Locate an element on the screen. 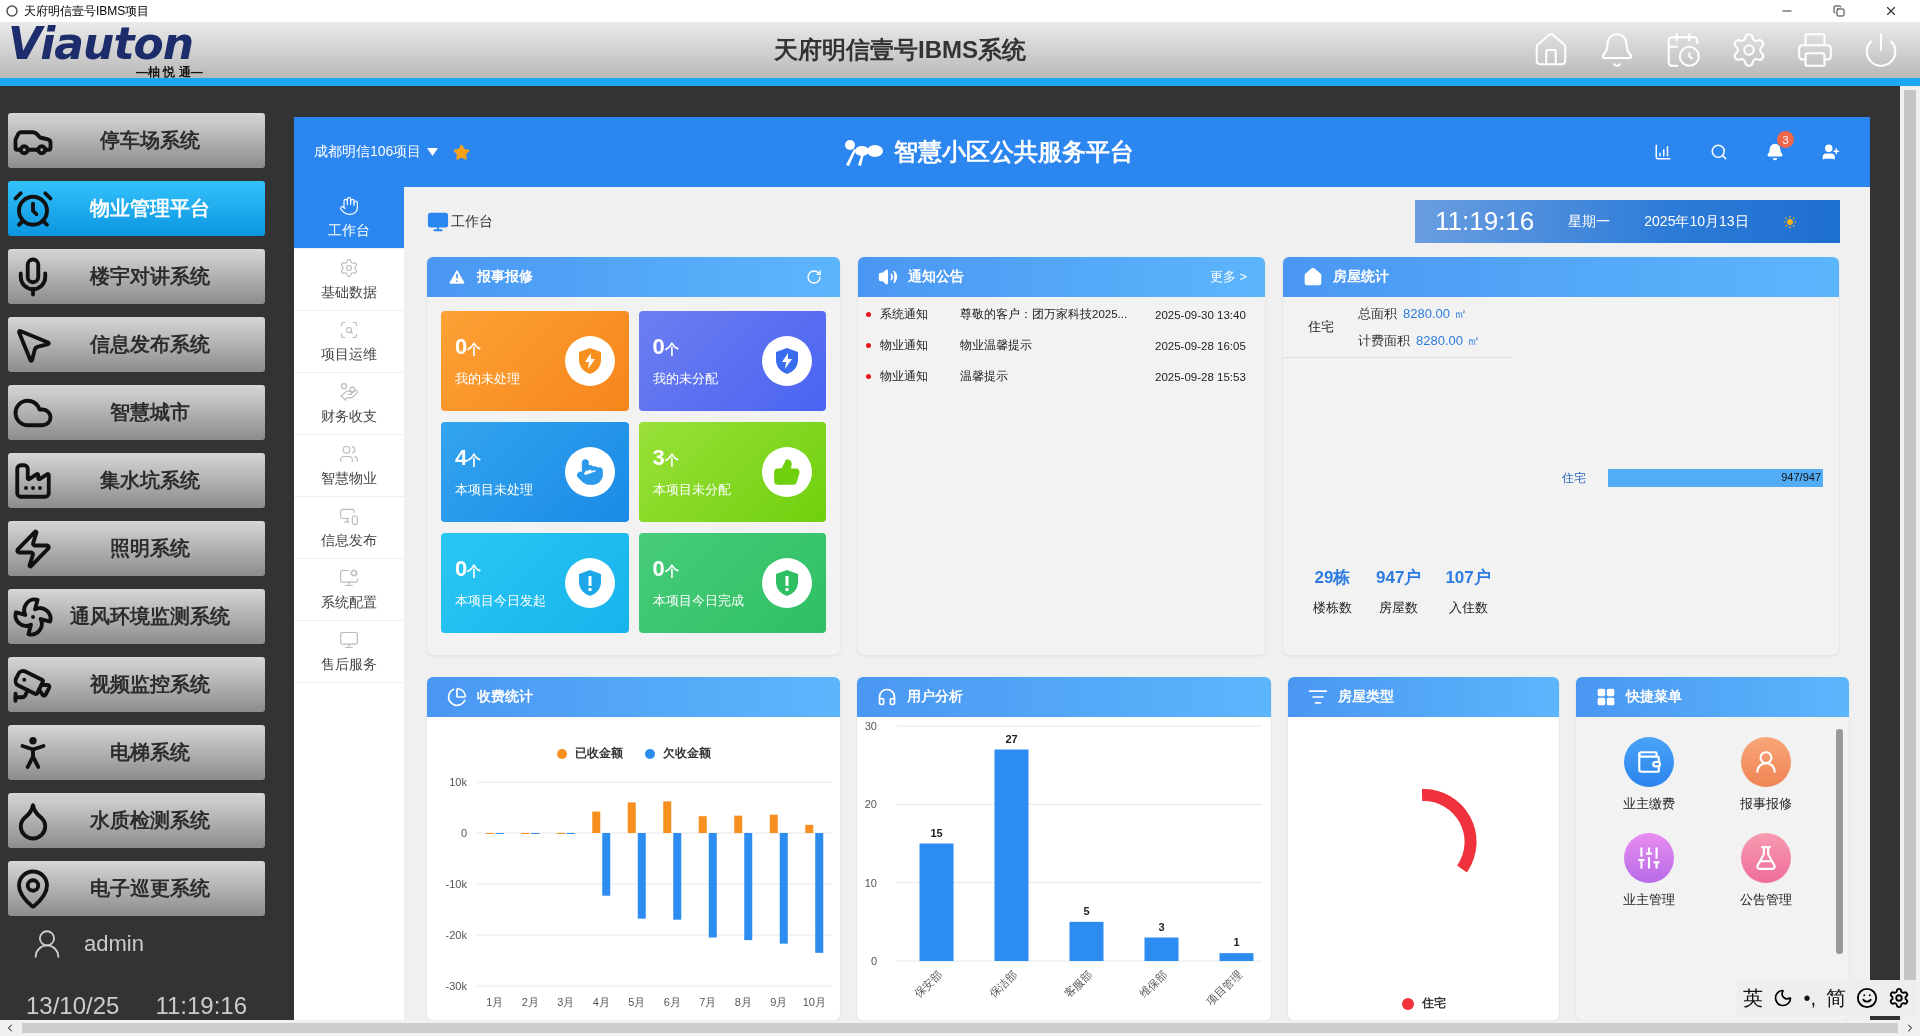 This screenshot has height=1036, width=1920. user-name: admin is located at coordinates (114, 944).